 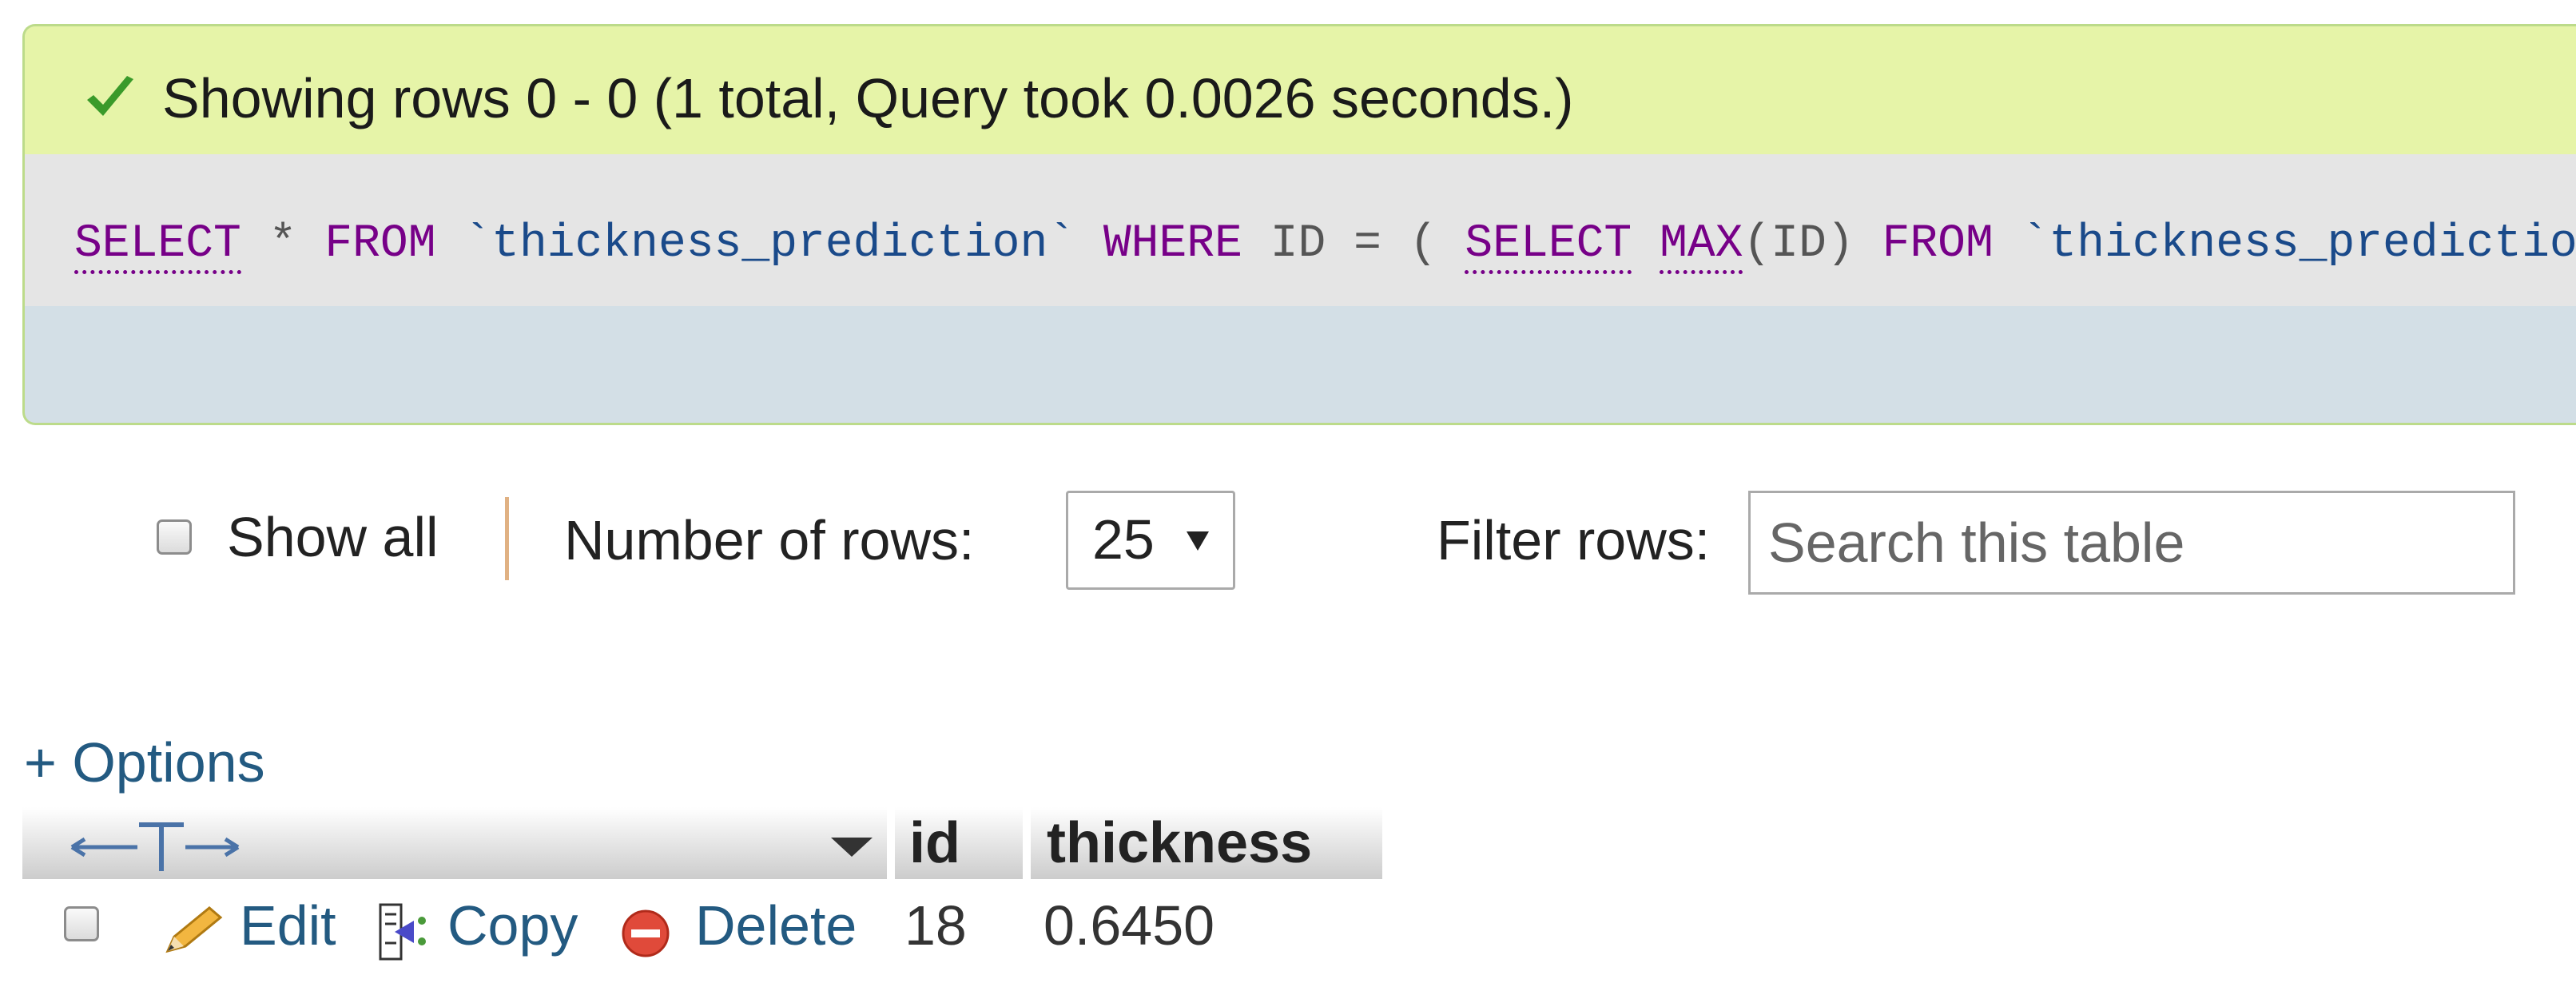 I want to click on sql-keyword-where: WHERE, so click(x=1172, y=244).